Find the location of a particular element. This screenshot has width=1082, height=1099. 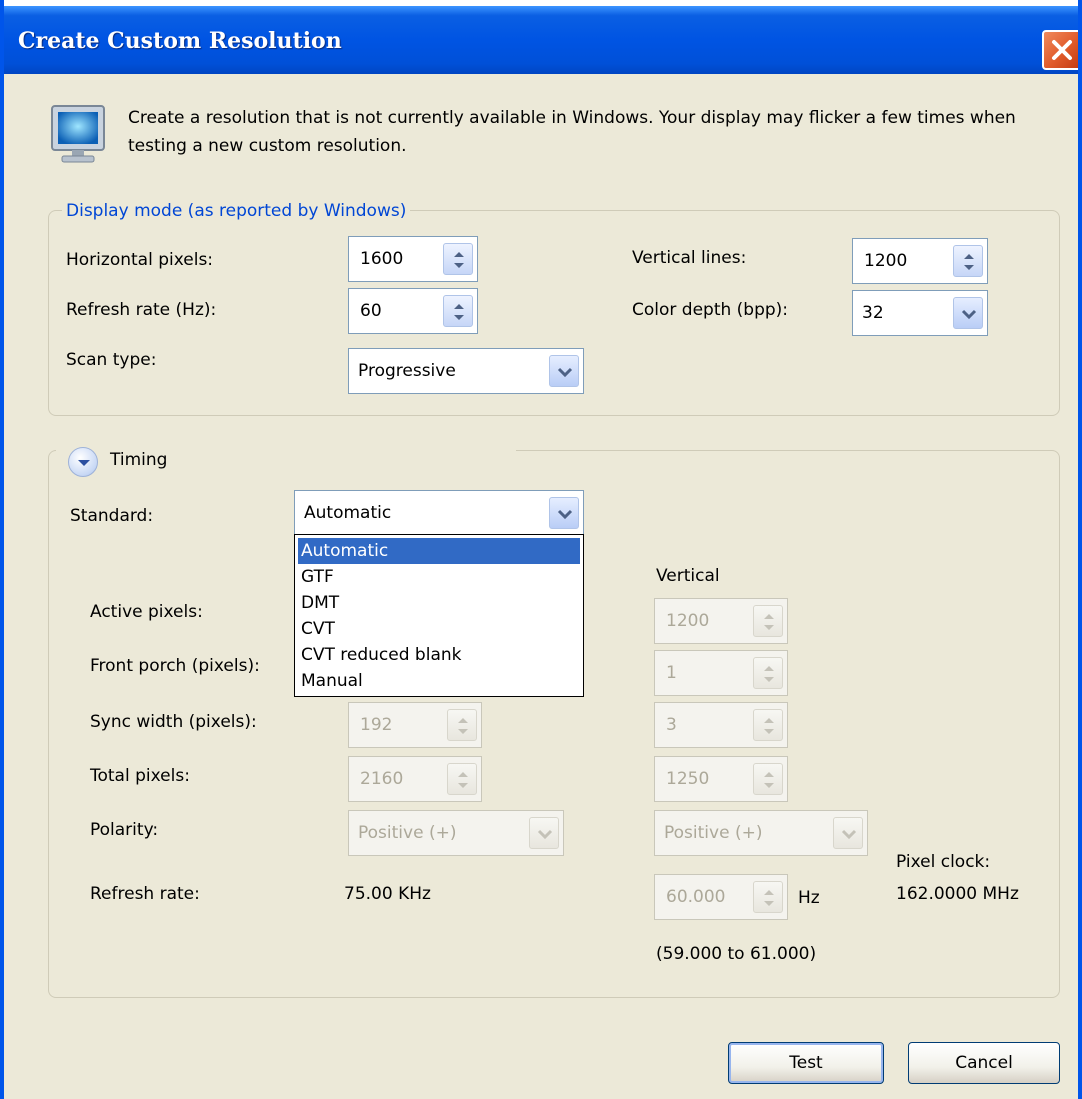

sync-width-vertical-value: 3 is located at coordinates (671, 725).